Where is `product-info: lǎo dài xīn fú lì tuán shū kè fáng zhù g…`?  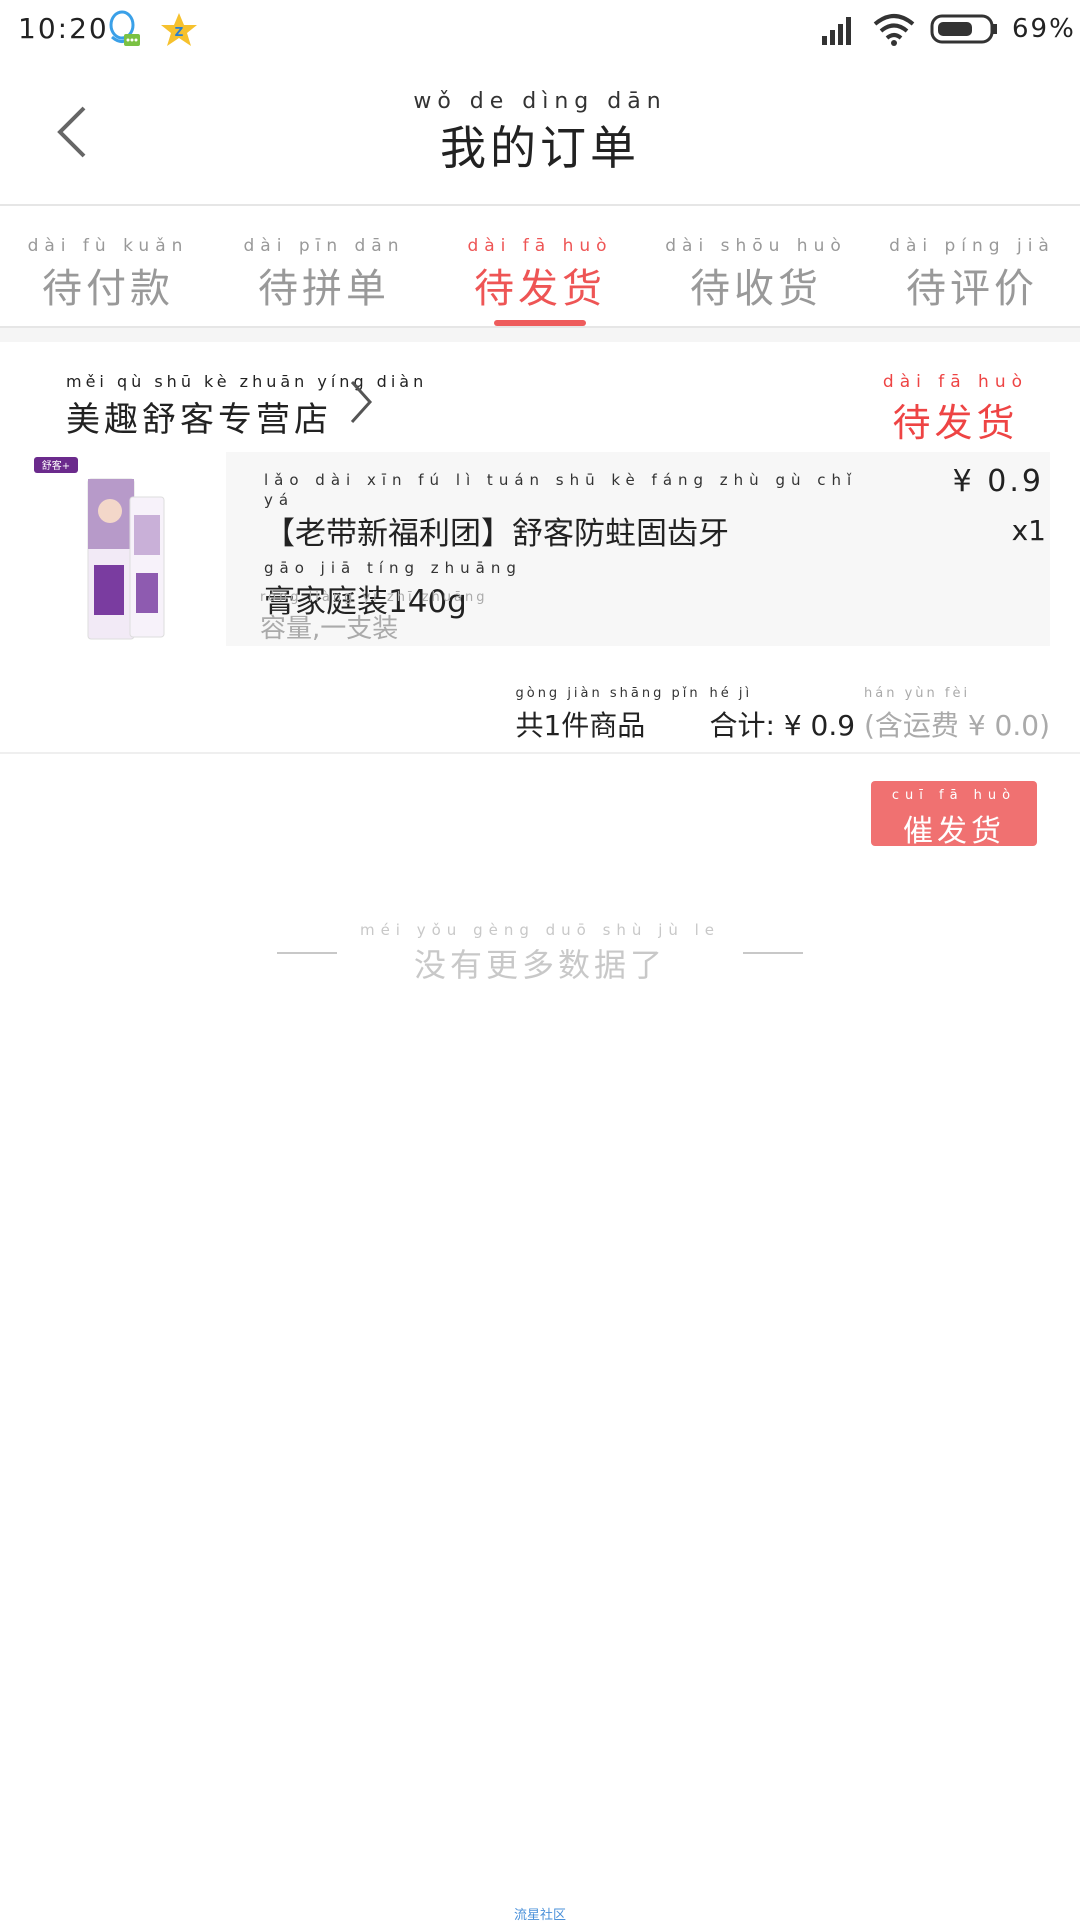 product-info: lǎo dài xīn fú lì tuán shū kè fáng zhù g… is located at coordinates (638, 549).